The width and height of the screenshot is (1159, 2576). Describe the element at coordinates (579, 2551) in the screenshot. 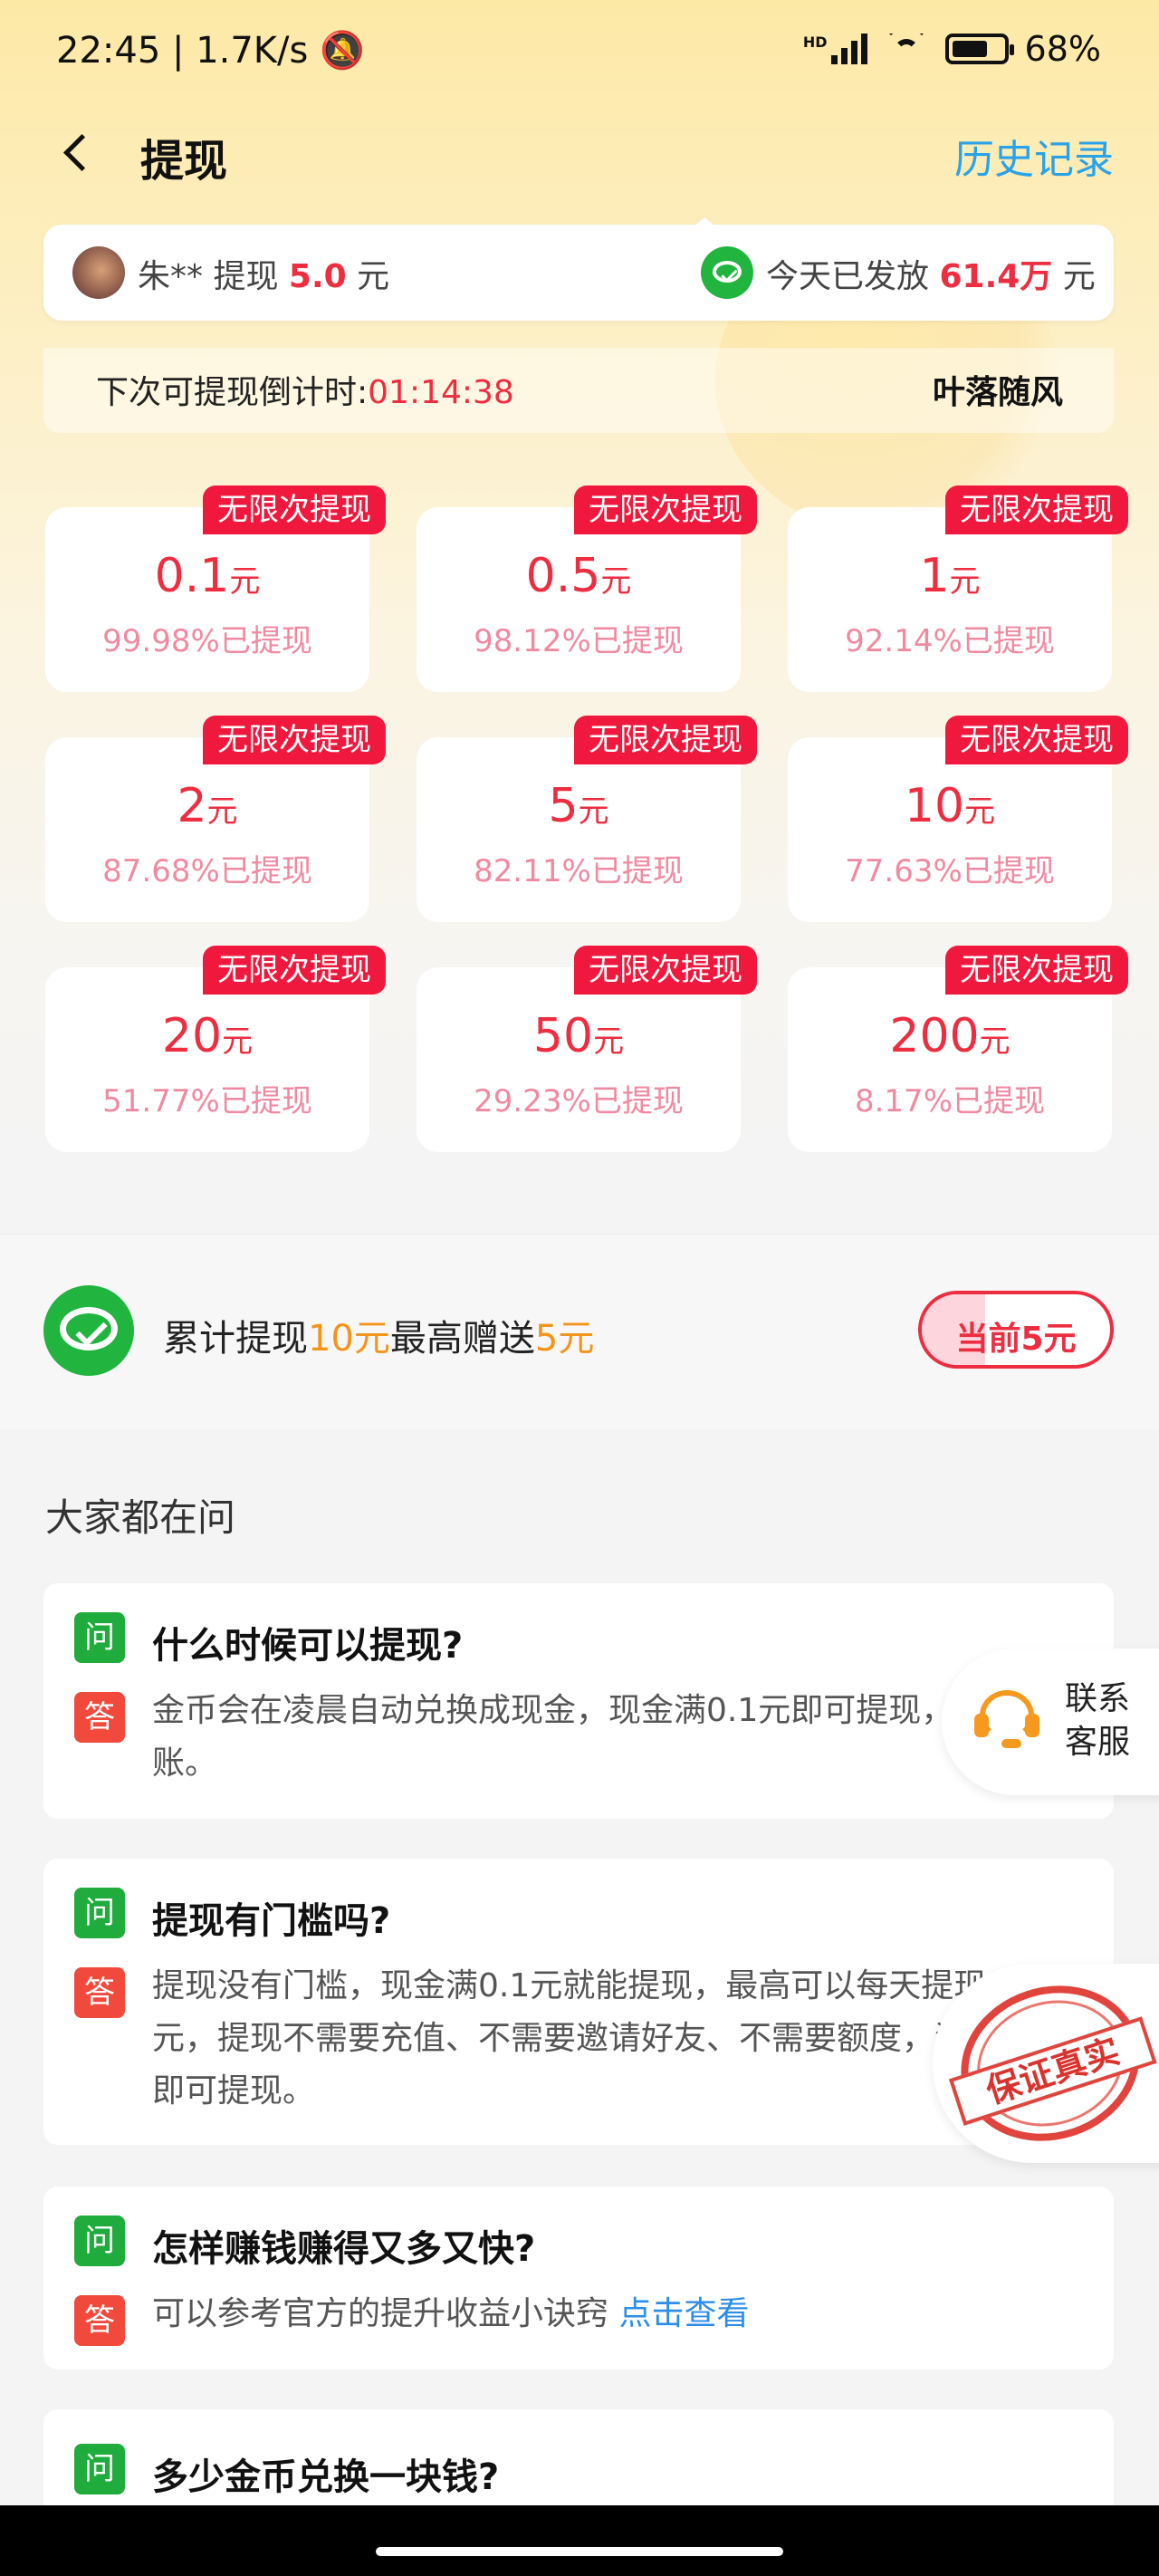

I see `home-indicator` at that location.